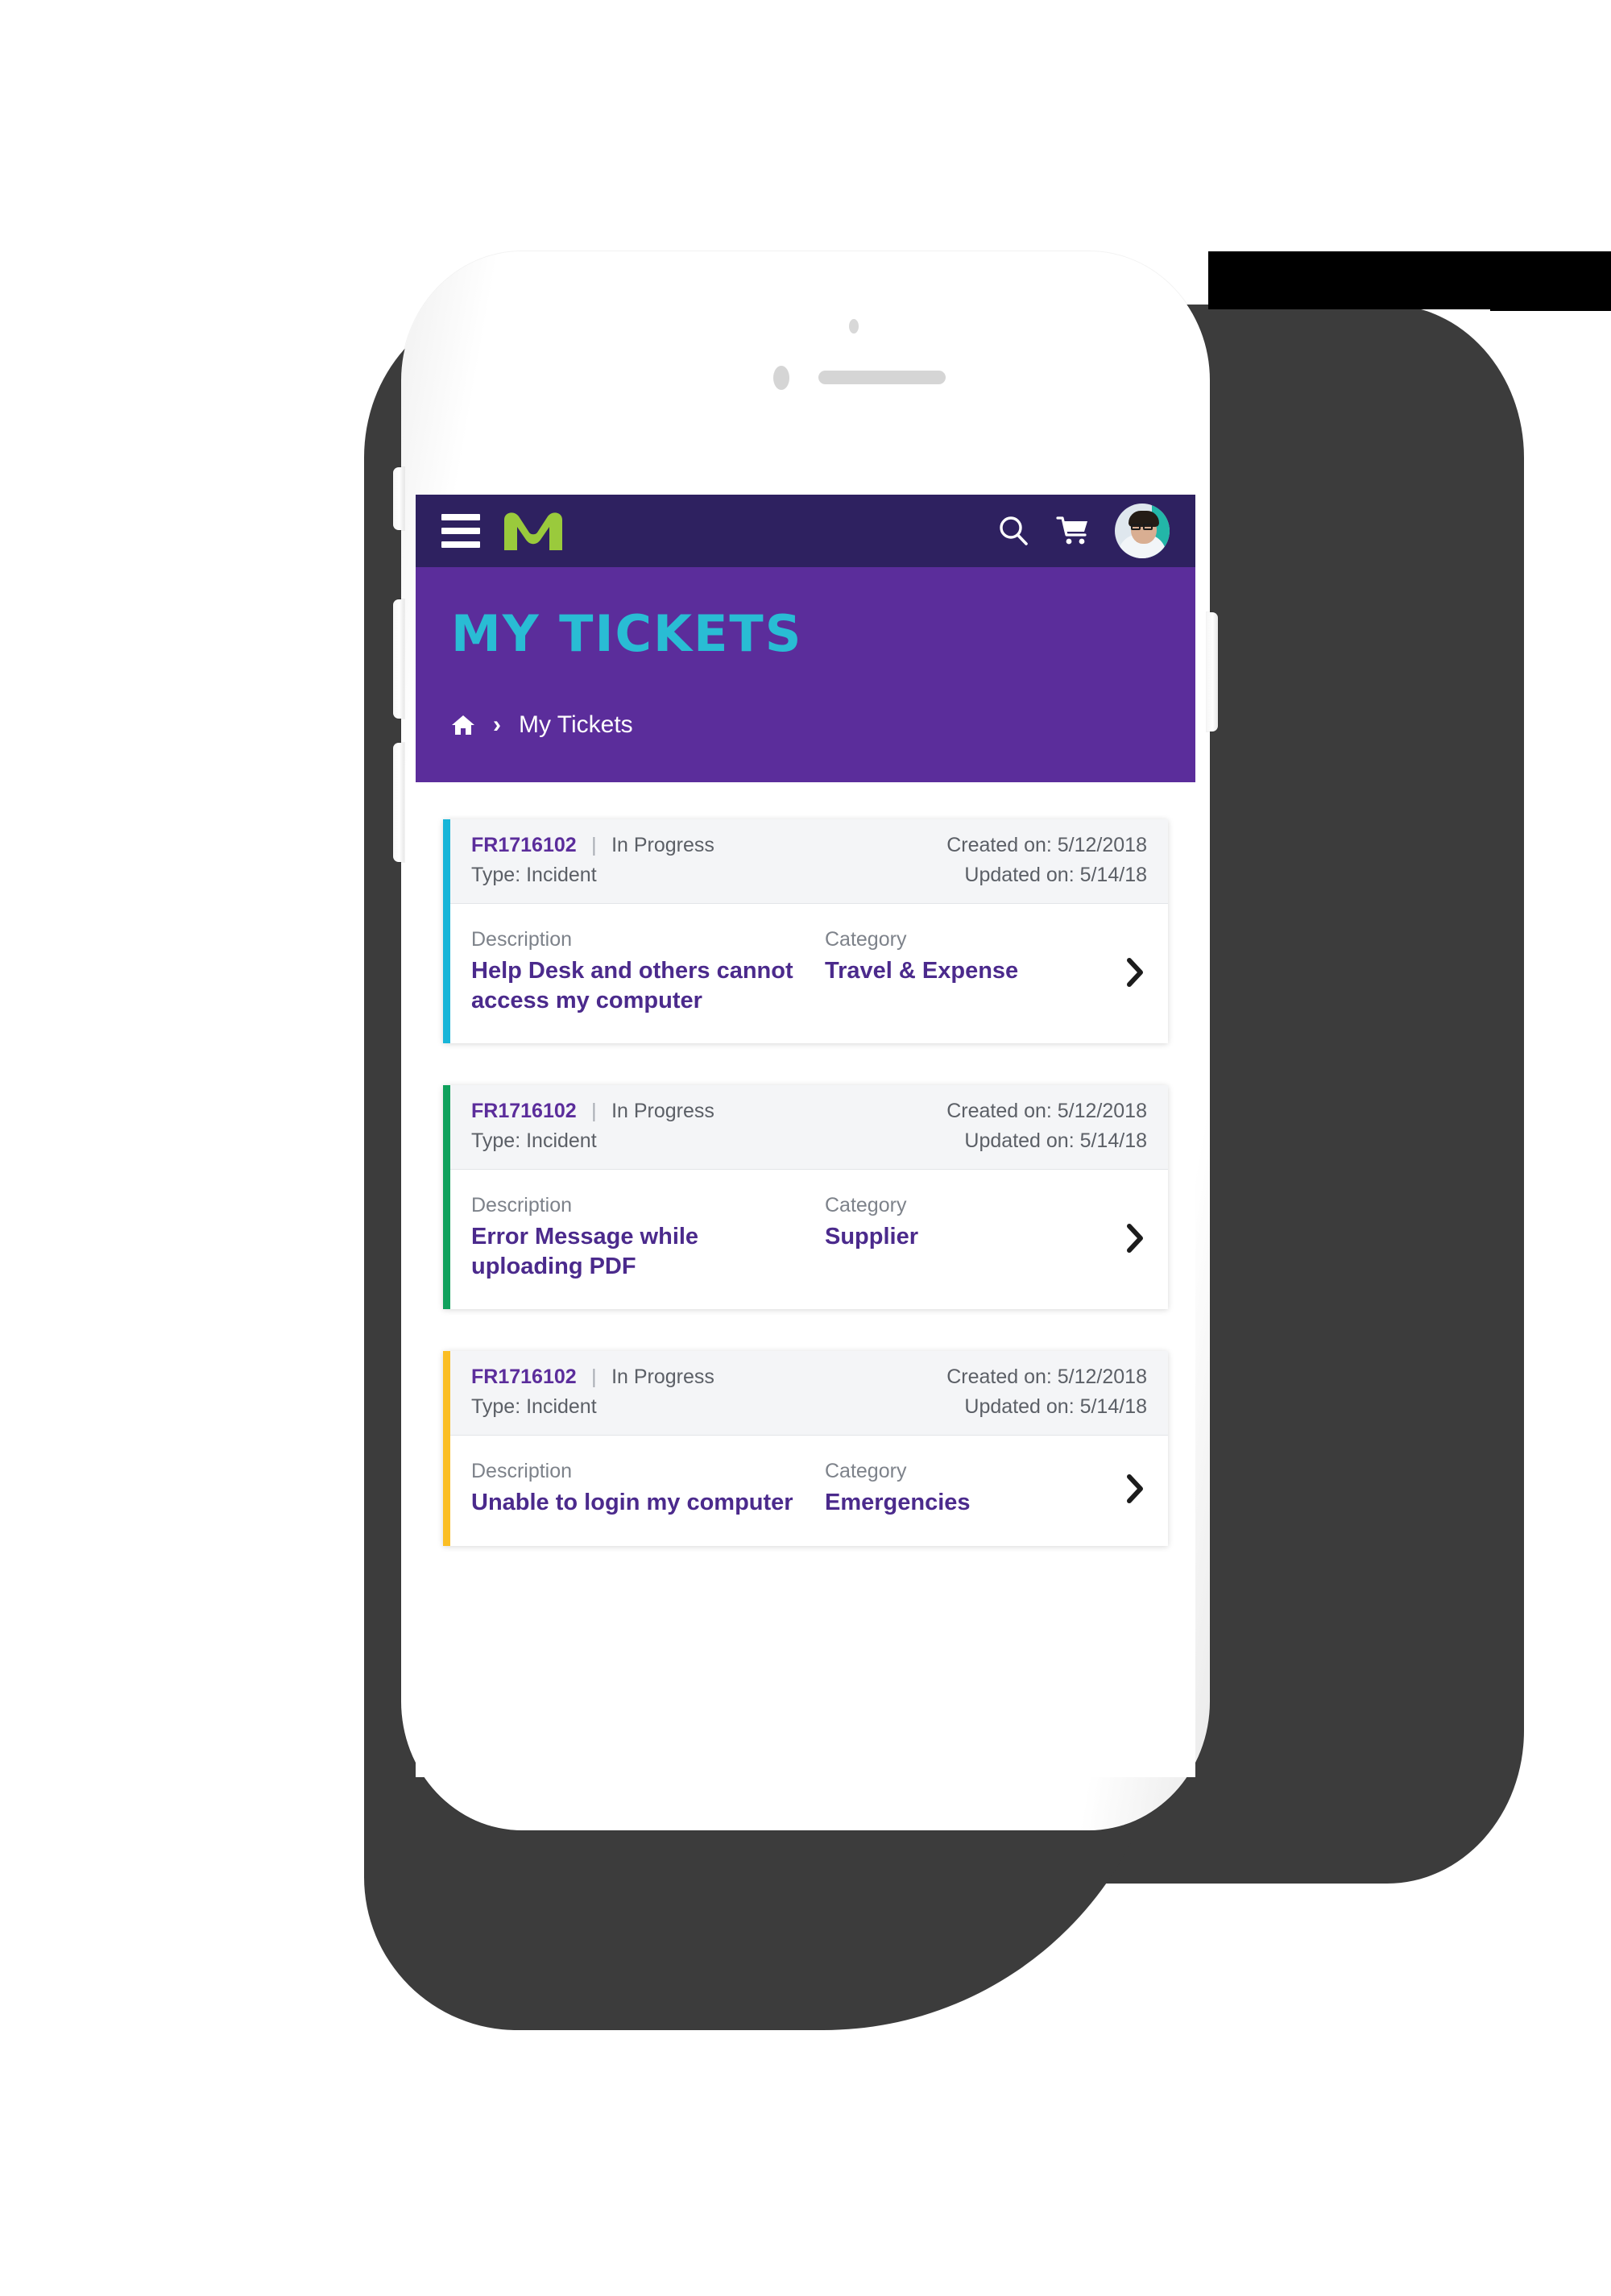  What do you see at coordinates (1550, 288) in the screenshot?
I see `shadow-black-notch` at bounding box center [1550, 288].